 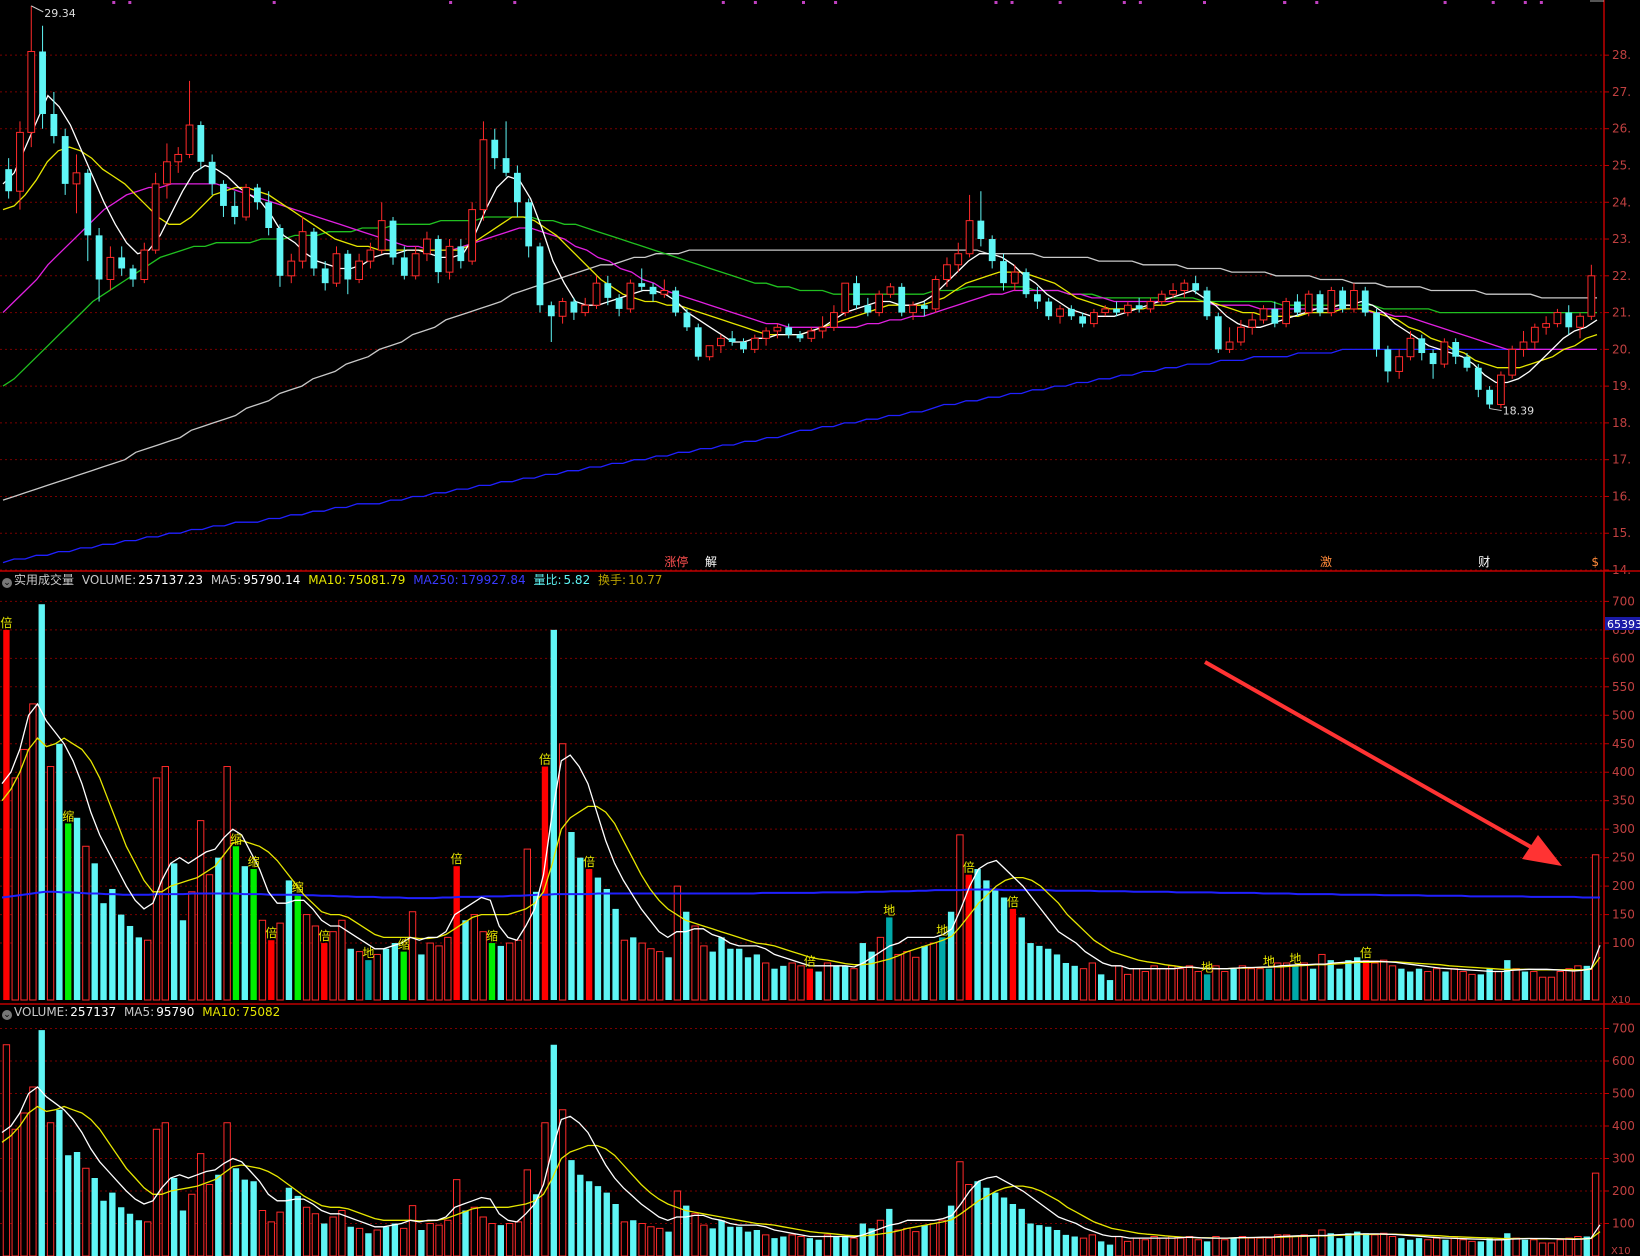 What do you see at coordinates (1269, 962) in the screenshot?
I see `volume-tag-di: 地` at bounding box center [1269, 962].